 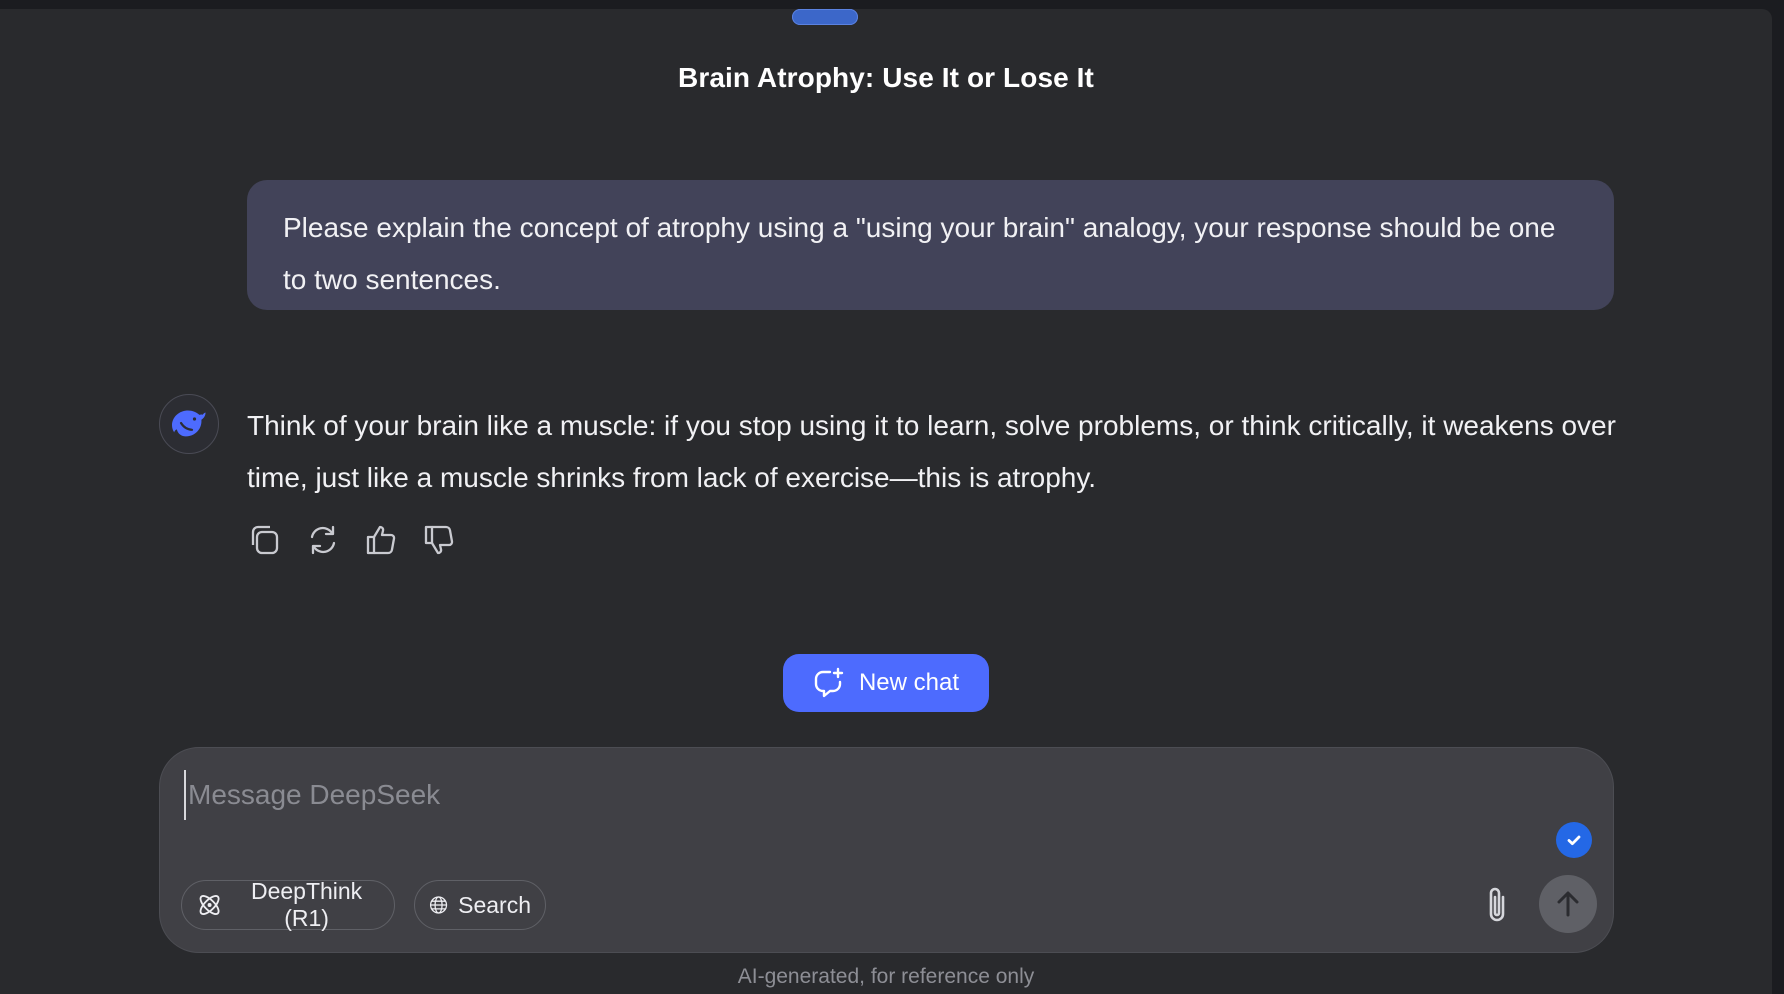 I want to click on new-chat-button: New chat, so click(x=886, y=683).